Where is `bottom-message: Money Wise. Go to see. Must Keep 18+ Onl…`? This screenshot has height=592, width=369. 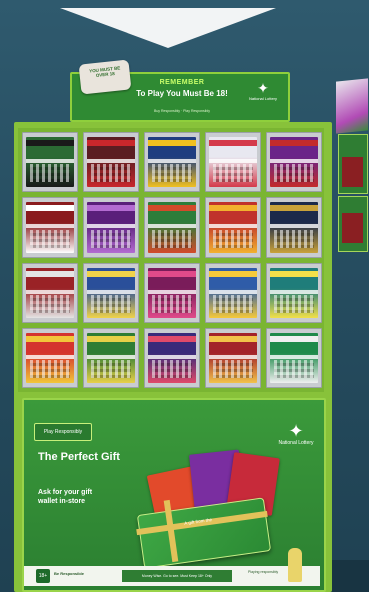 bottom-message: Money Wise. Go to see. Must Keep 18+ Onl… is located at coordinates (177, 576).